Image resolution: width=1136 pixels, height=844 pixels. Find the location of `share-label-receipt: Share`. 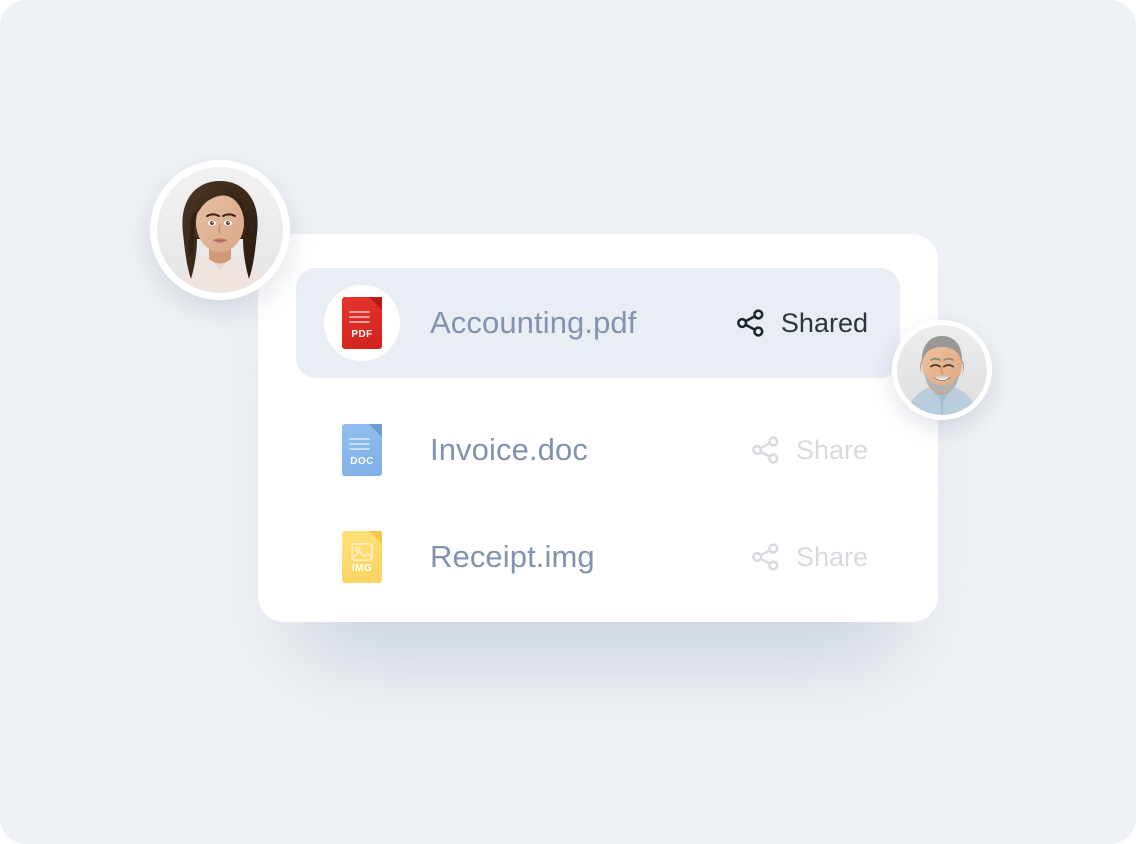

share-label-receipt: Share is located at coordinates (831, 556).